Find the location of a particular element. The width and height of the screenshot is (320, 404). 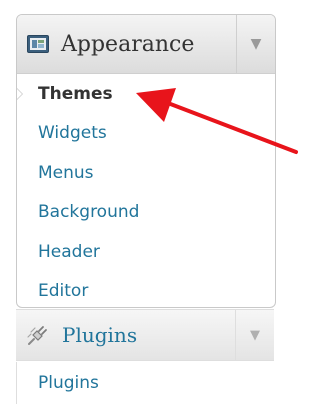

submenu-item-label: Background is located at coordinates (89, 212).